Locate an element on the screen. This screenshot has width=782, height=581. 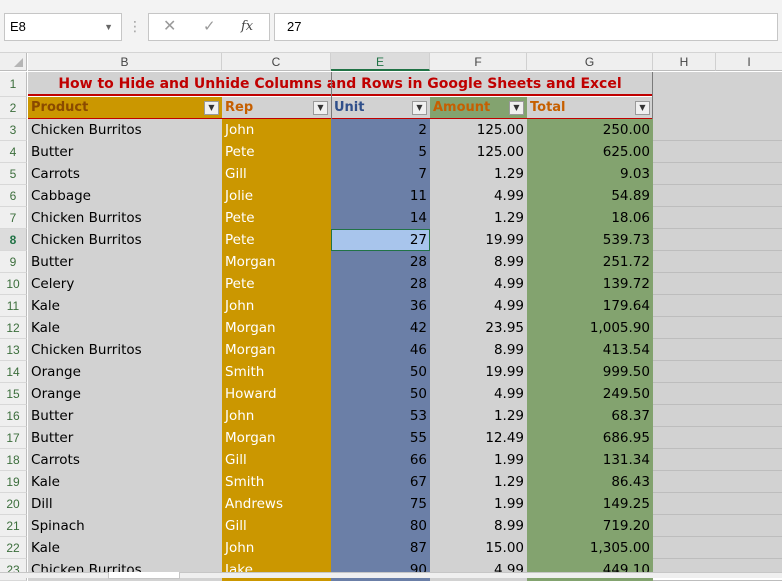
cell-unit: 36 is located at coordinates (380, 306).